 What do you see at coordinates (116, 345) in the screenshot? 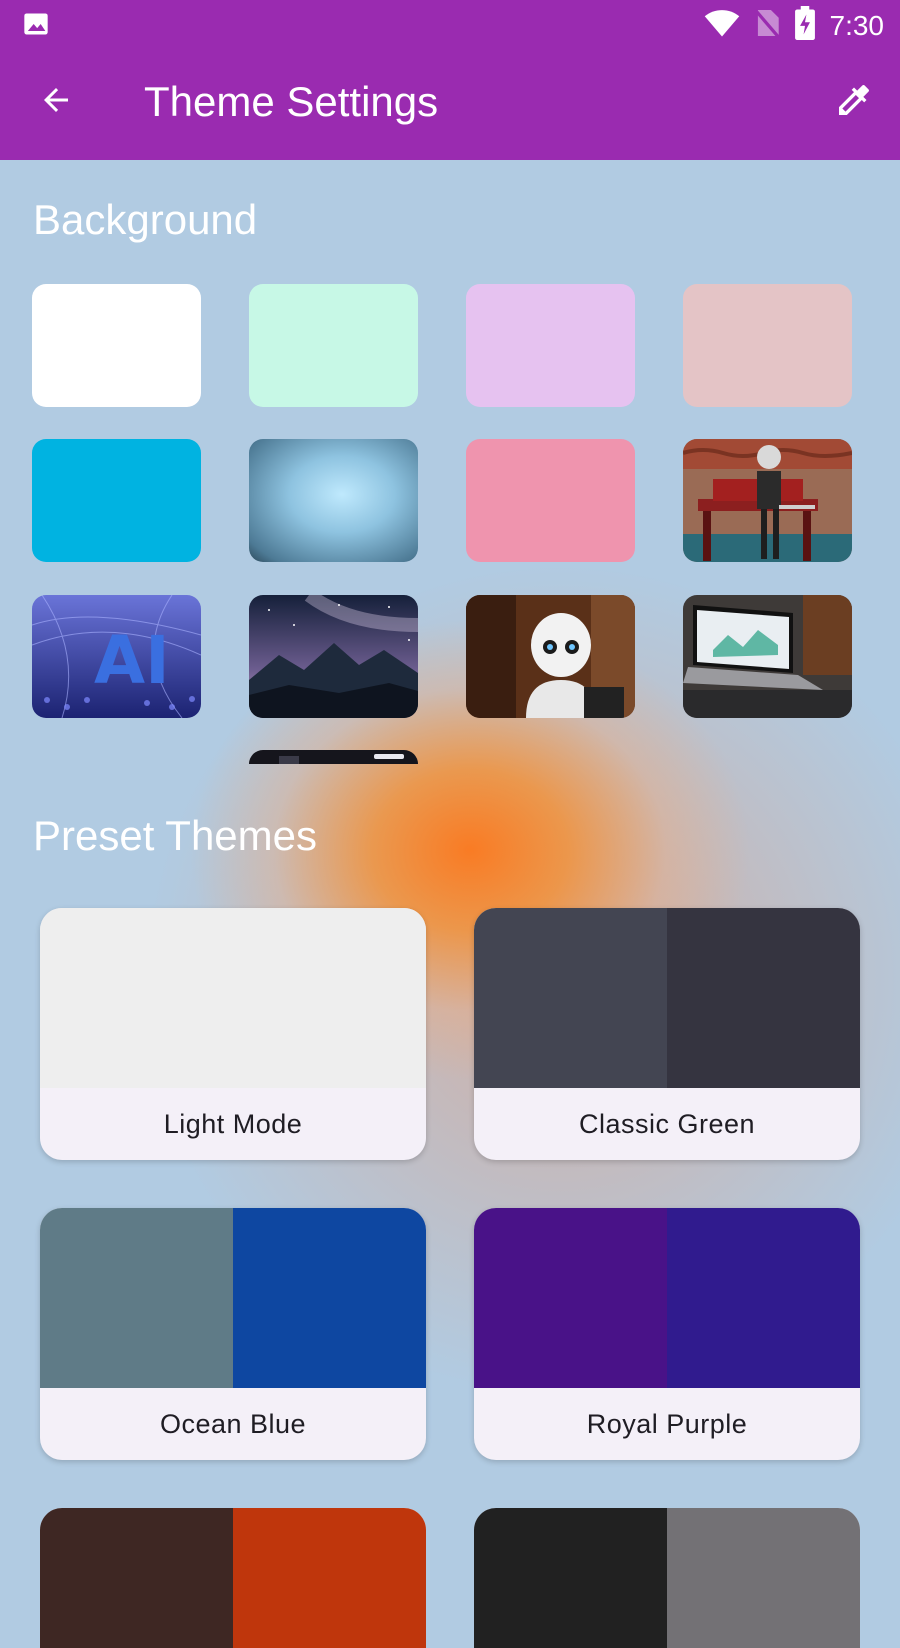
I see `background-swatch-white` at bounding box center [116, 345].